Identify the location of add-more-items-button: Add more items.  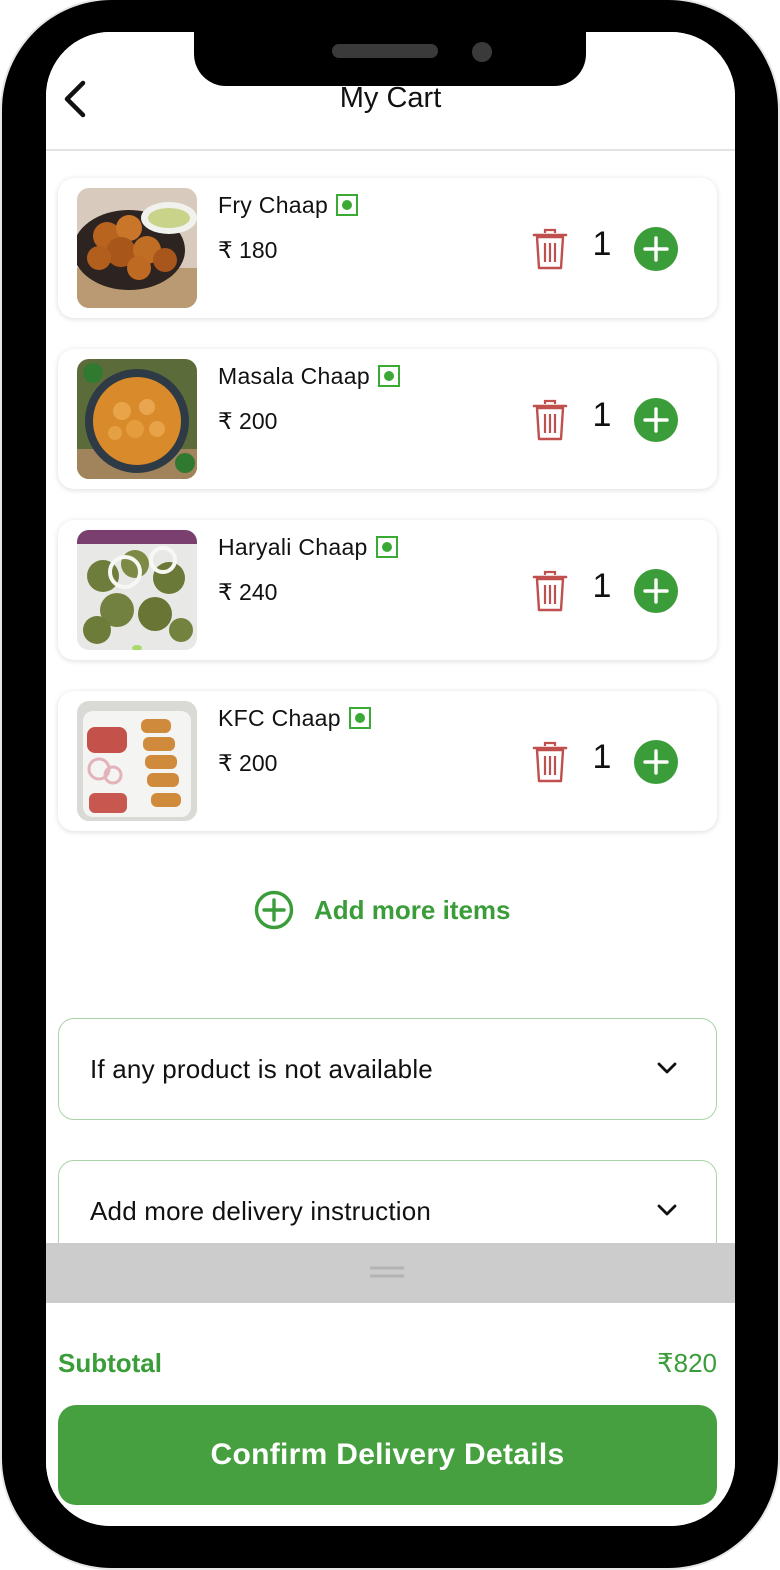
(382, 910).